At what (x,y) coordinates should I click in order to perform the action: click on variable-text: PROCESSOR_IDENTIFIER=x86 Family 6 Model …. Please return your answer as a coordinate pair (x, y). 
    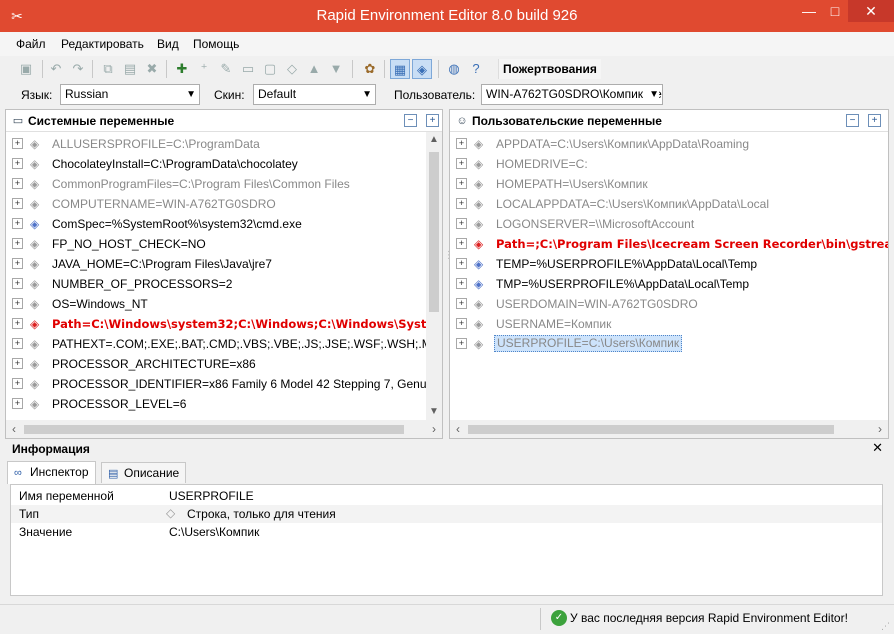
    Looking at the image, I should click on (247, 384).